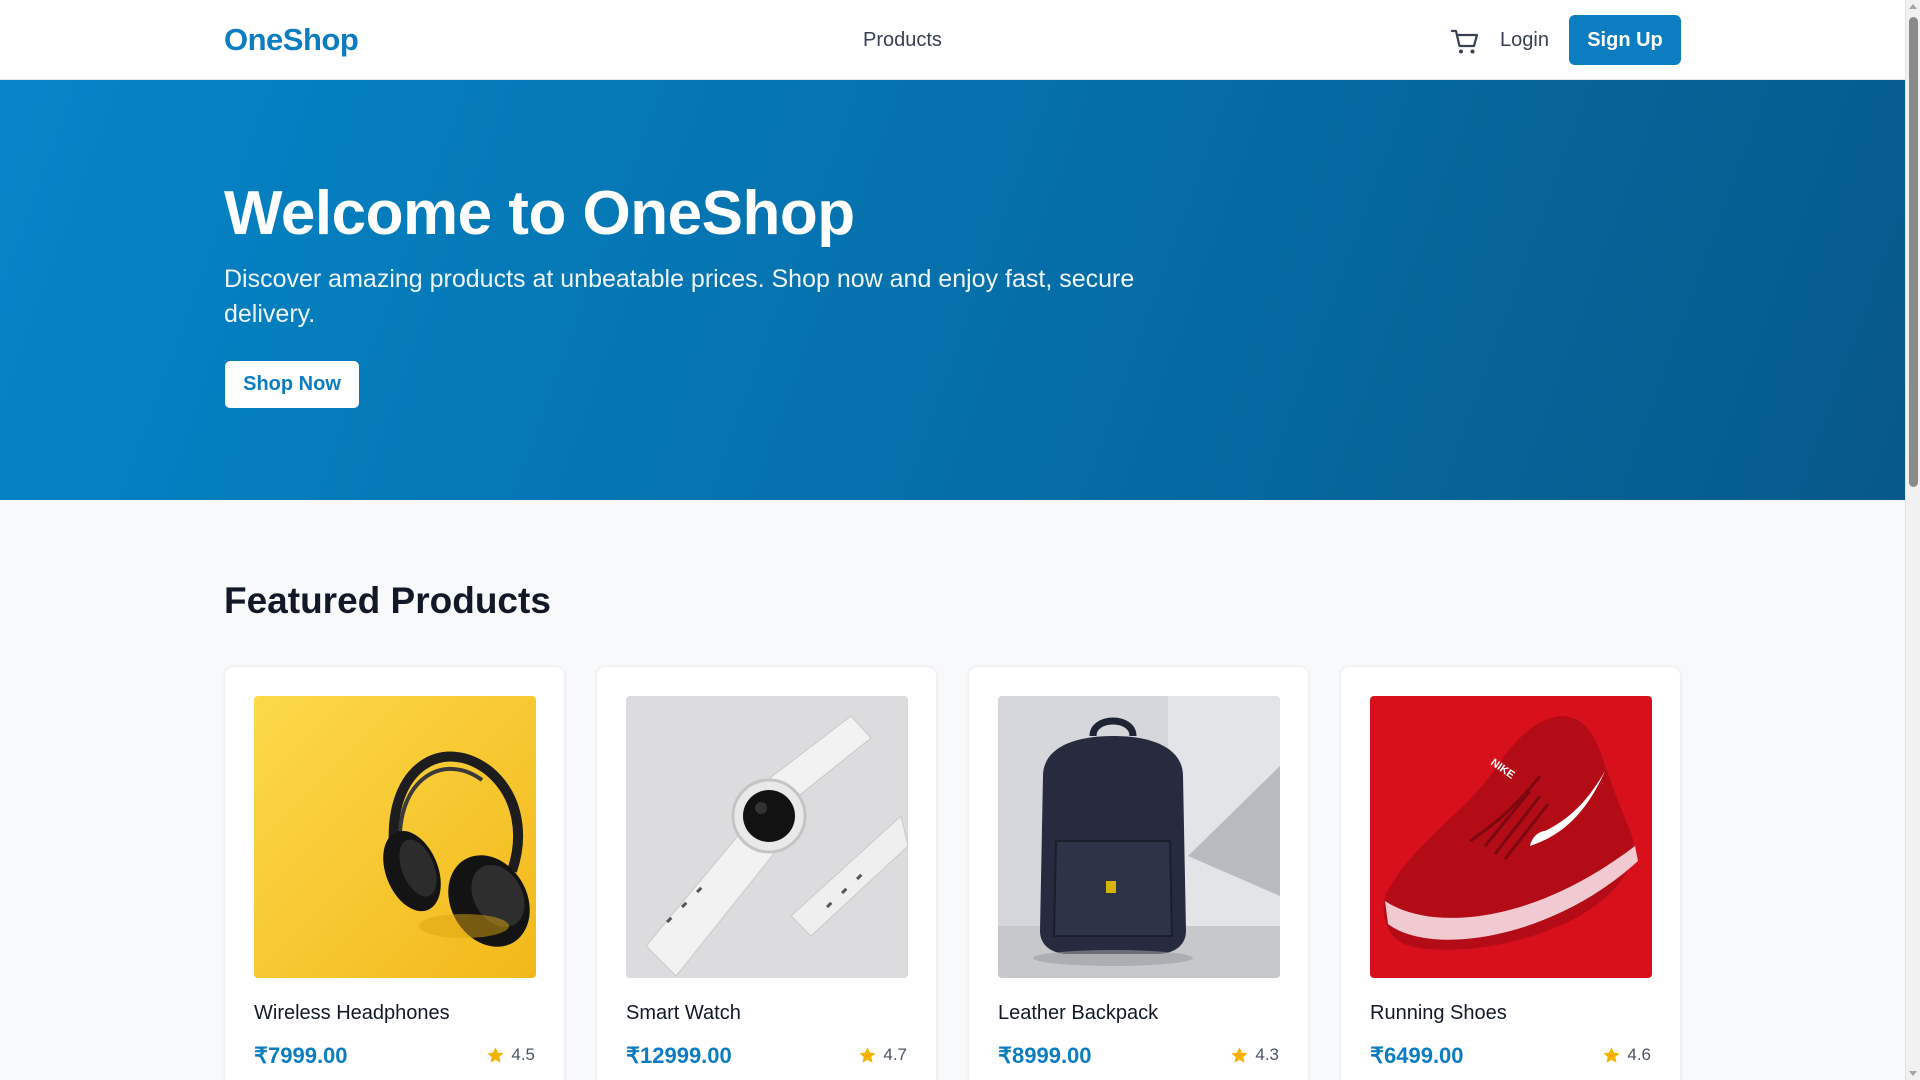  I want to click on sign-up-button: Sign Up, so click(1625, 40).